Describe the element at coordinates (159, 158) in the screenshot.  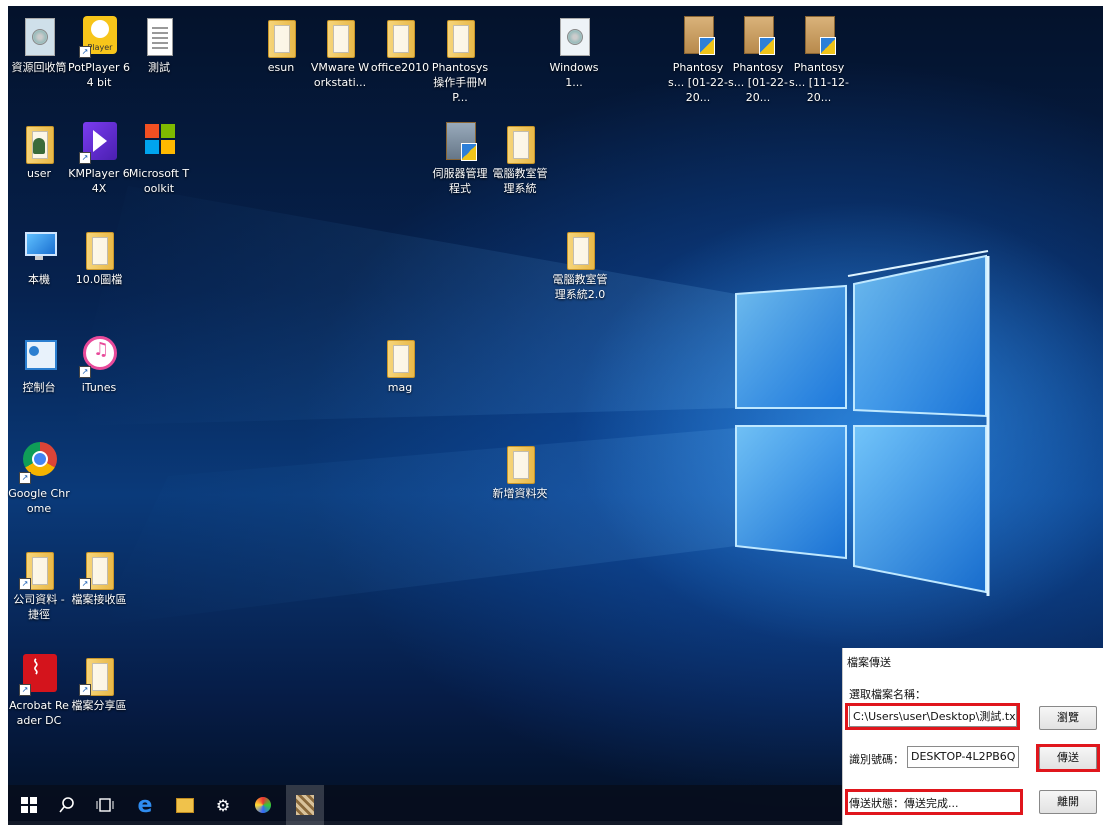
I see `microsoft-toolkit-icon: Microsoft Toolkit` at that location.